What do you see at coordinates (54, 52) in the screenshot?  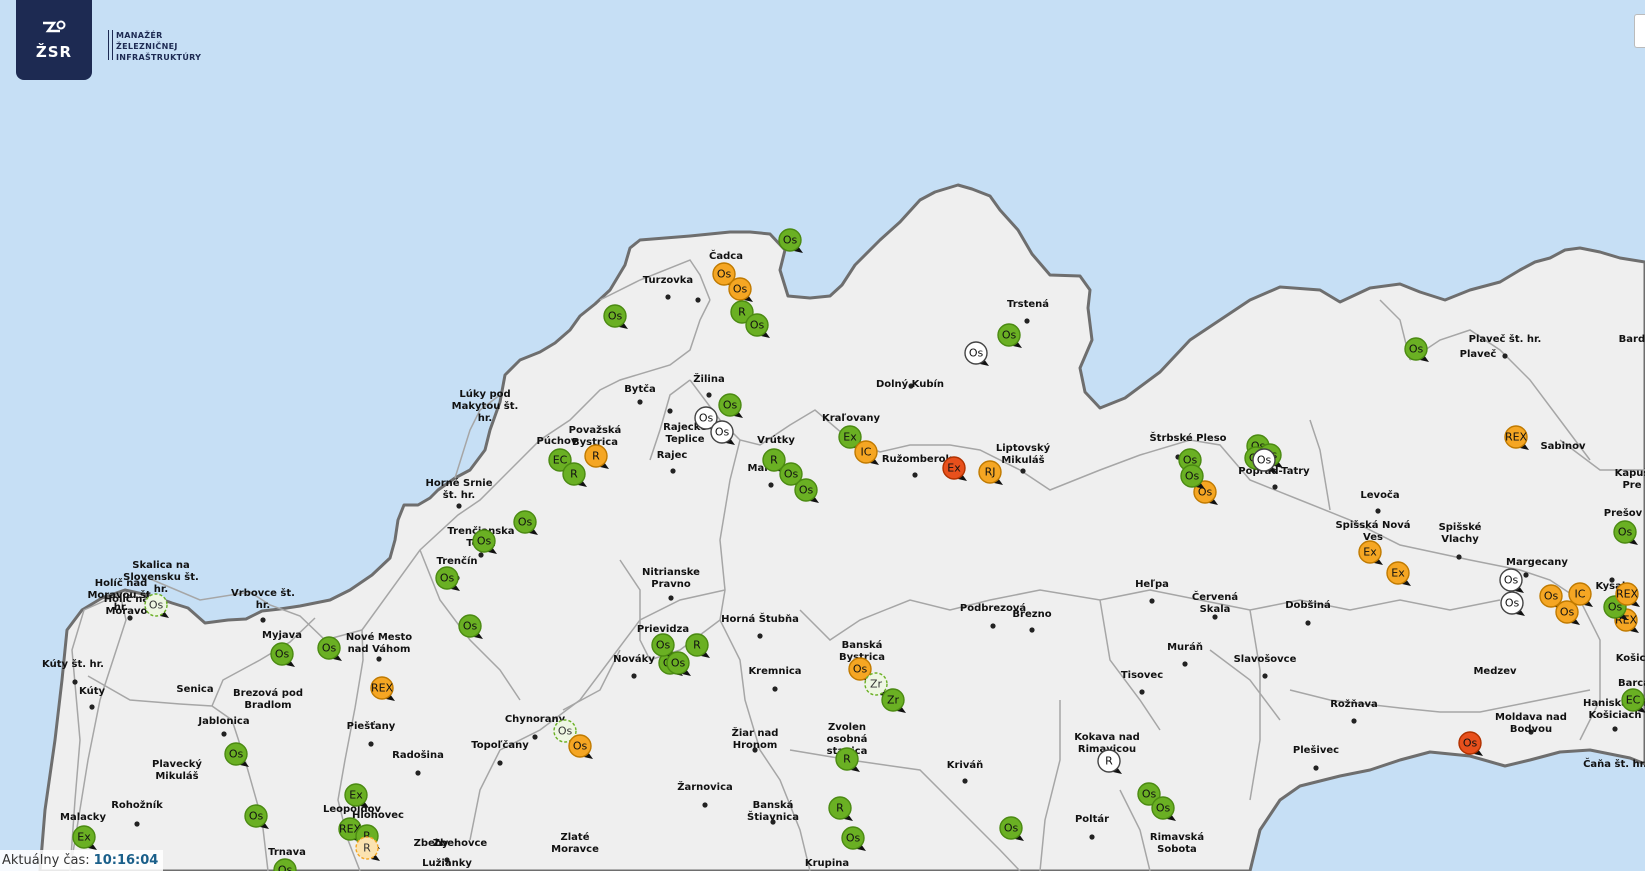 I see `logo-text: ŽSR` at bounding box center [54, 52].